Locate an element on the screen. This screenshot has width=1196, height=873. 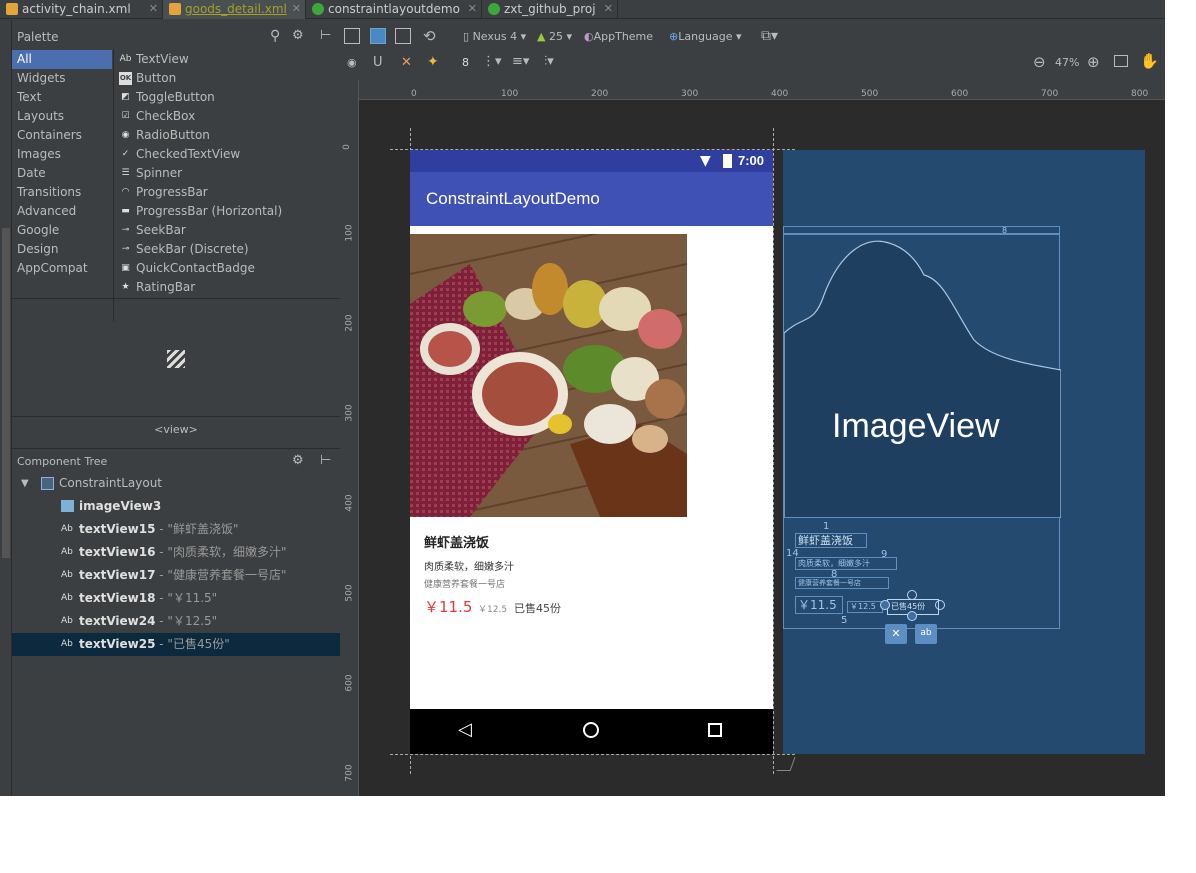
widget-togglebutton: ◩ ToggleButton is located at coordinates (166, 97).